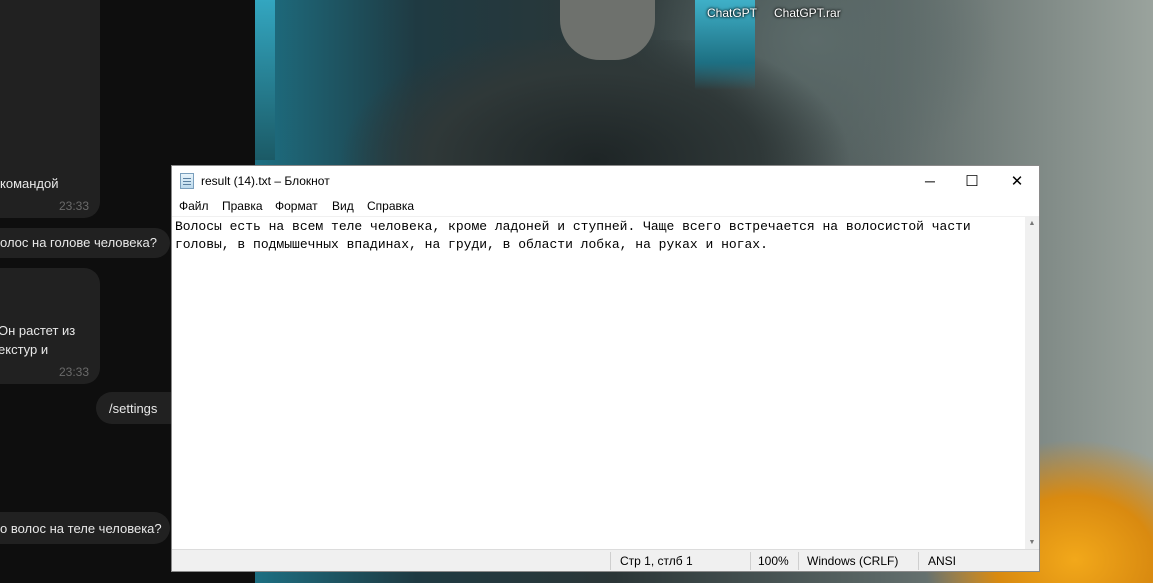 Image resolution: width=1153 pixels, height=583 pixels. Describe the element at coordinates (942, 561) in the screenshot. I see `encoding: ANSI` at that location.